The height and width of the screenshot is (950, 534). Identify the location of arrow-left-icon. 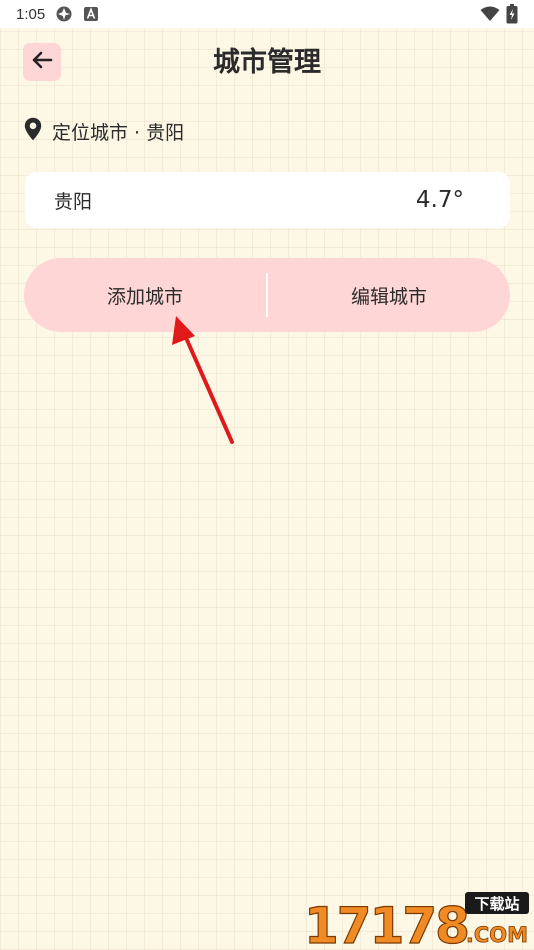
(42, 62).